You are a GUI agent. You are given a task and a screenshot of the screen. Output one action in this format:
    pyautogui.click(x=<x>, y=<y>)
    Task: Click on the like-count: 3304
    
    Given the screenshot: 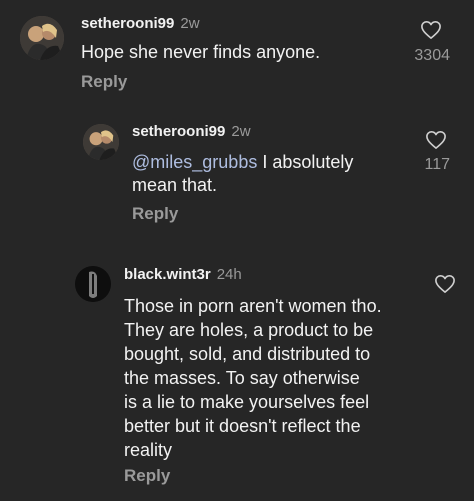 What is the action you would take?
    pyautogui.click(x=432, y=55)
    